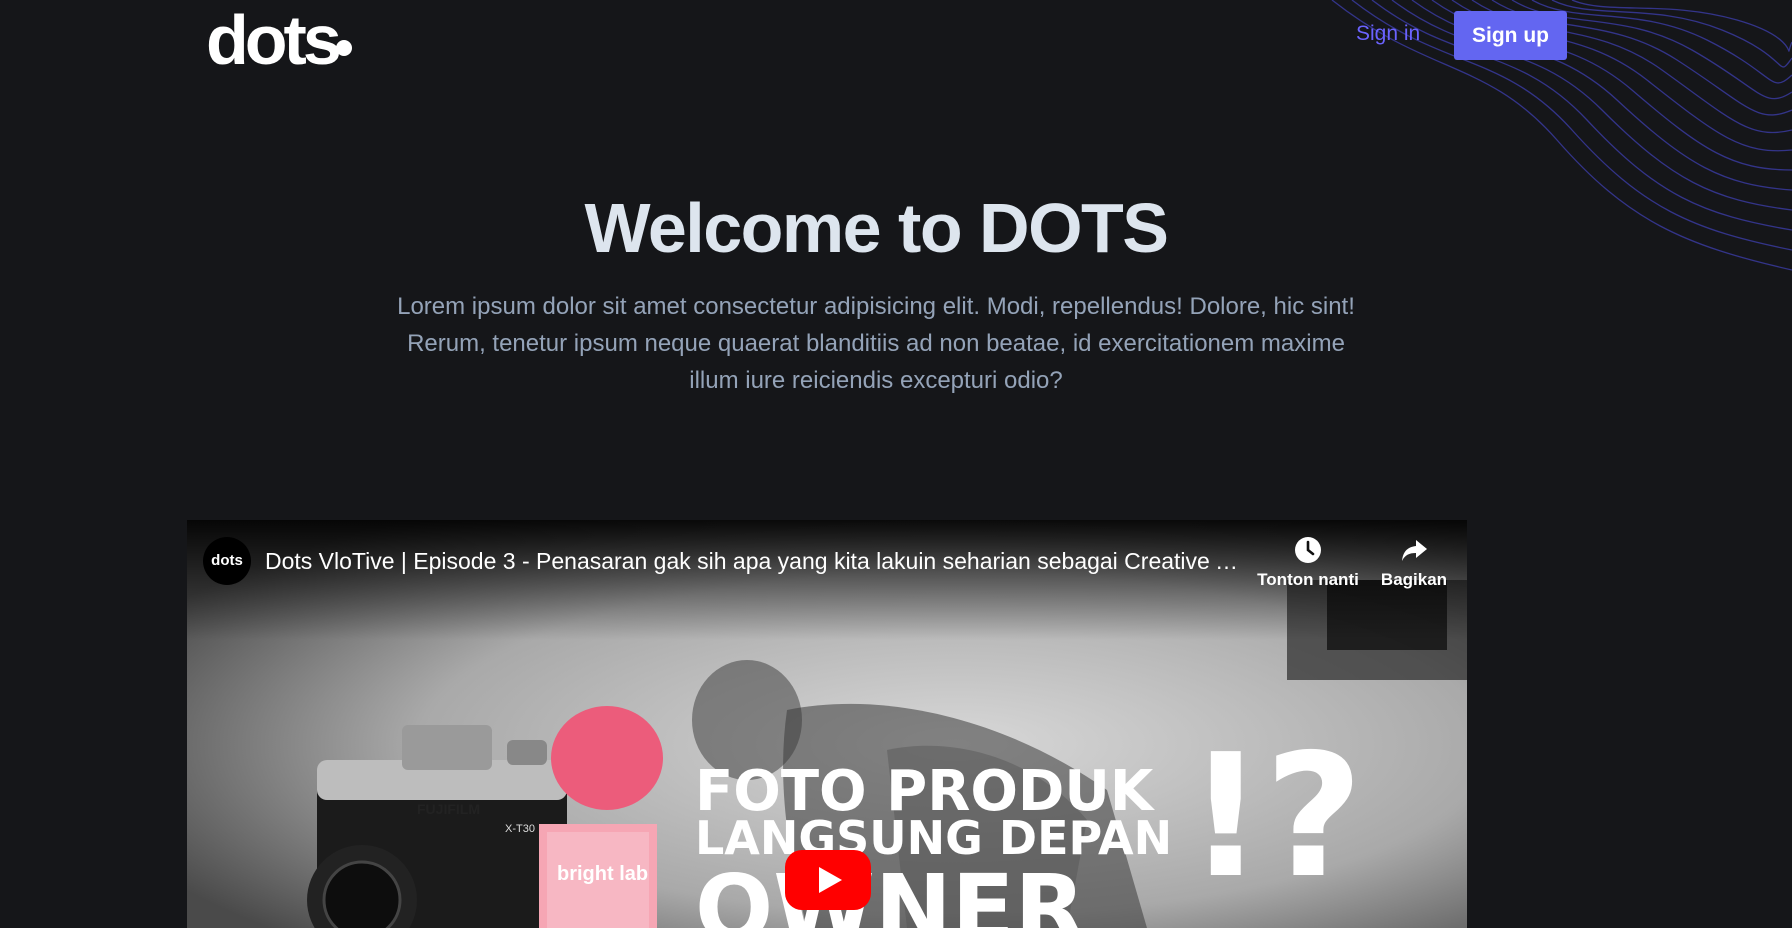  What do you see at coordinates (828, 880) in the screenshot?
I see `play-icon` at bounding box center [828, 880].